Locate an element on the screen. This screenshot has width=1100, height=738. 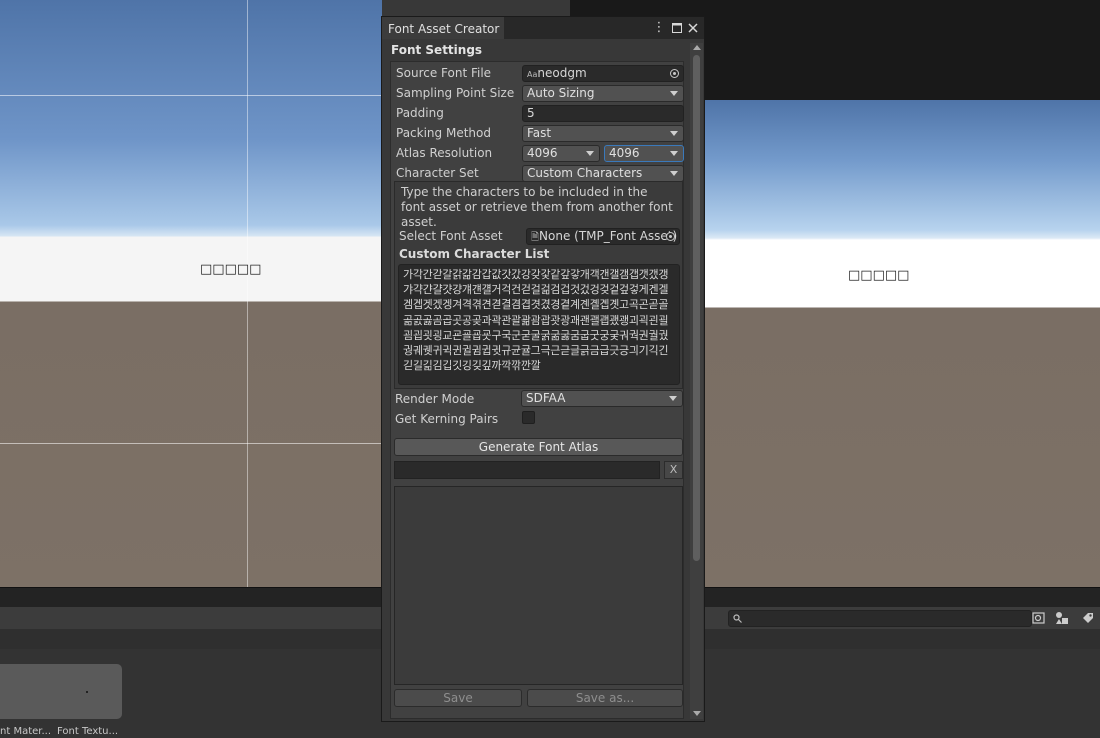
maximize-button is located at coordinates (677, 28).